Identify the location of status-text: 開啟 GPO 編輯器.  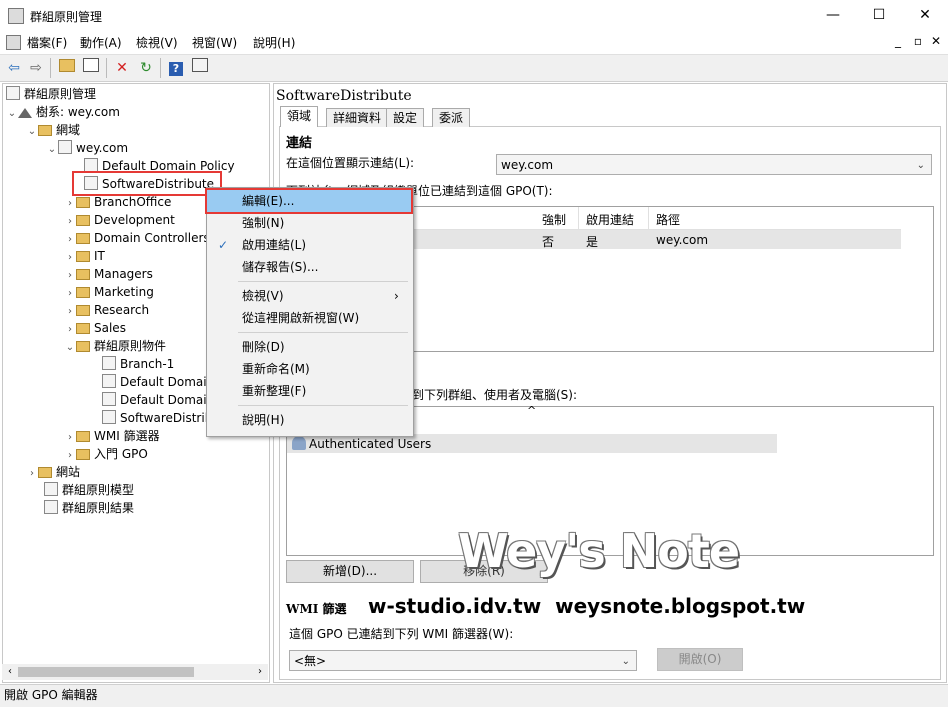
(51, 695).